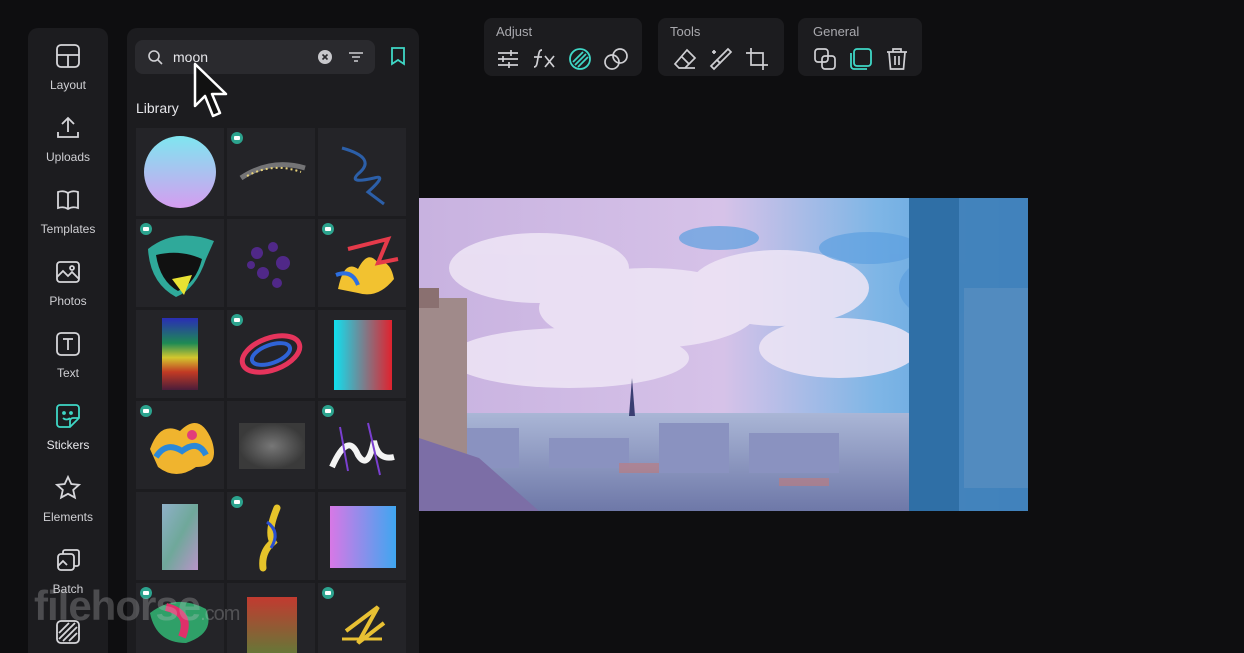  I want to click on tools-toolbar: Tools, so click(721, 47).